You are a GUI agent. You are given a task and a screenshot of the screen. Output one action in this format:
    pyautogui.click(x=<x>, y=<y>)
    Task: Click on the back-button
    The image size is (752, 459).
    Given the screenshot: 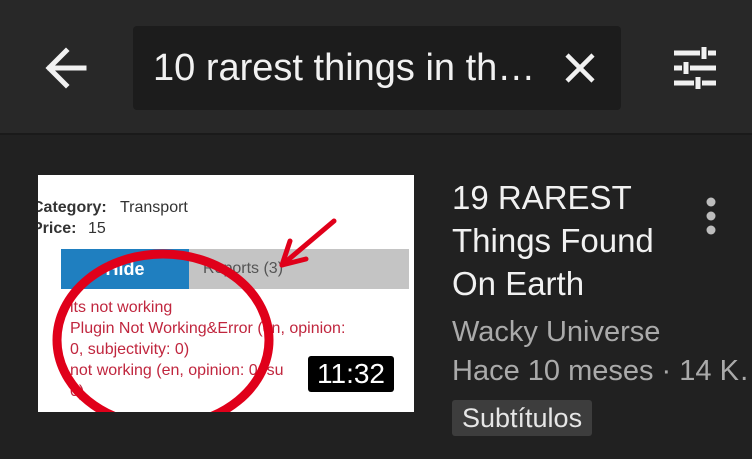 What is the action you would take?
    pyautogui.click(x=66, y=68)
    